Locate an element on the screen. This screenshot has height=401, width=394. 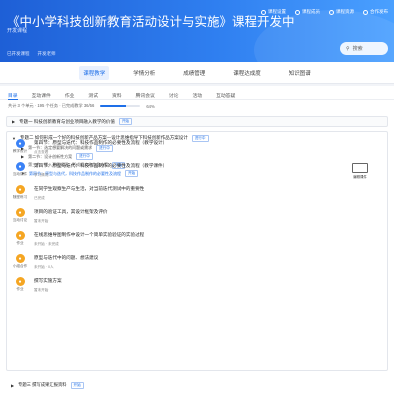
folder-icon is located at coordinates (331, 12).